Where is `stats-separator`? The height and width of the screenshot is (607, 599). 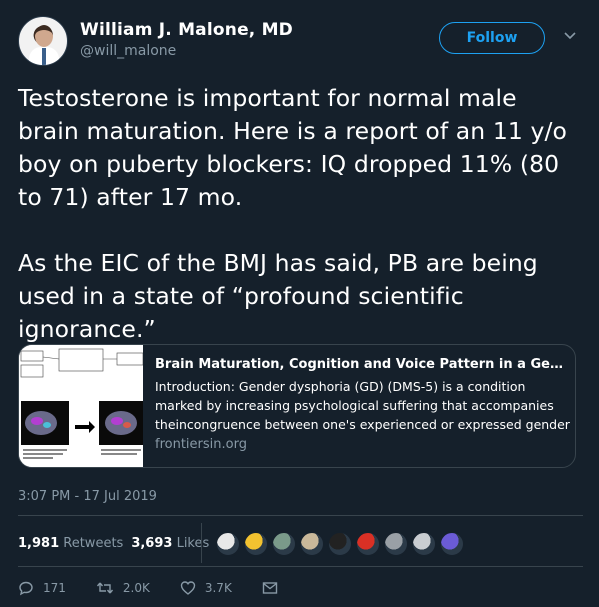
stats-separator is located at coordinates (201, 543).